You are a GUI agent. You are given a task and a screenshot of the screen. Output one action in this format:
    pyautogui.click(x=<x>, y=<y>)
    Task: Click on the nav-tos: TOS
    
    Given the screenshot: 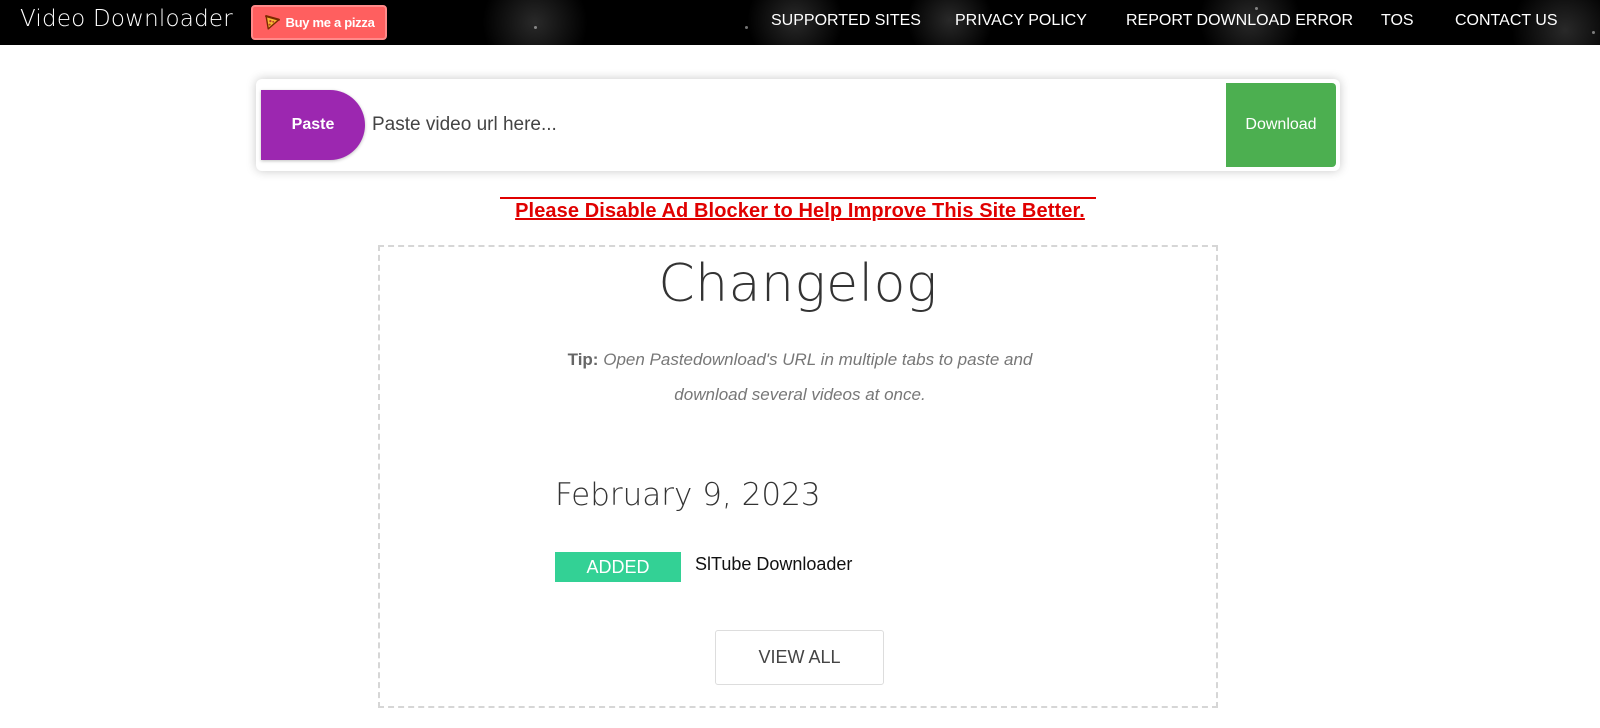 What is the action you would take?
    pyautogui.click(x=1397, y=21)
    